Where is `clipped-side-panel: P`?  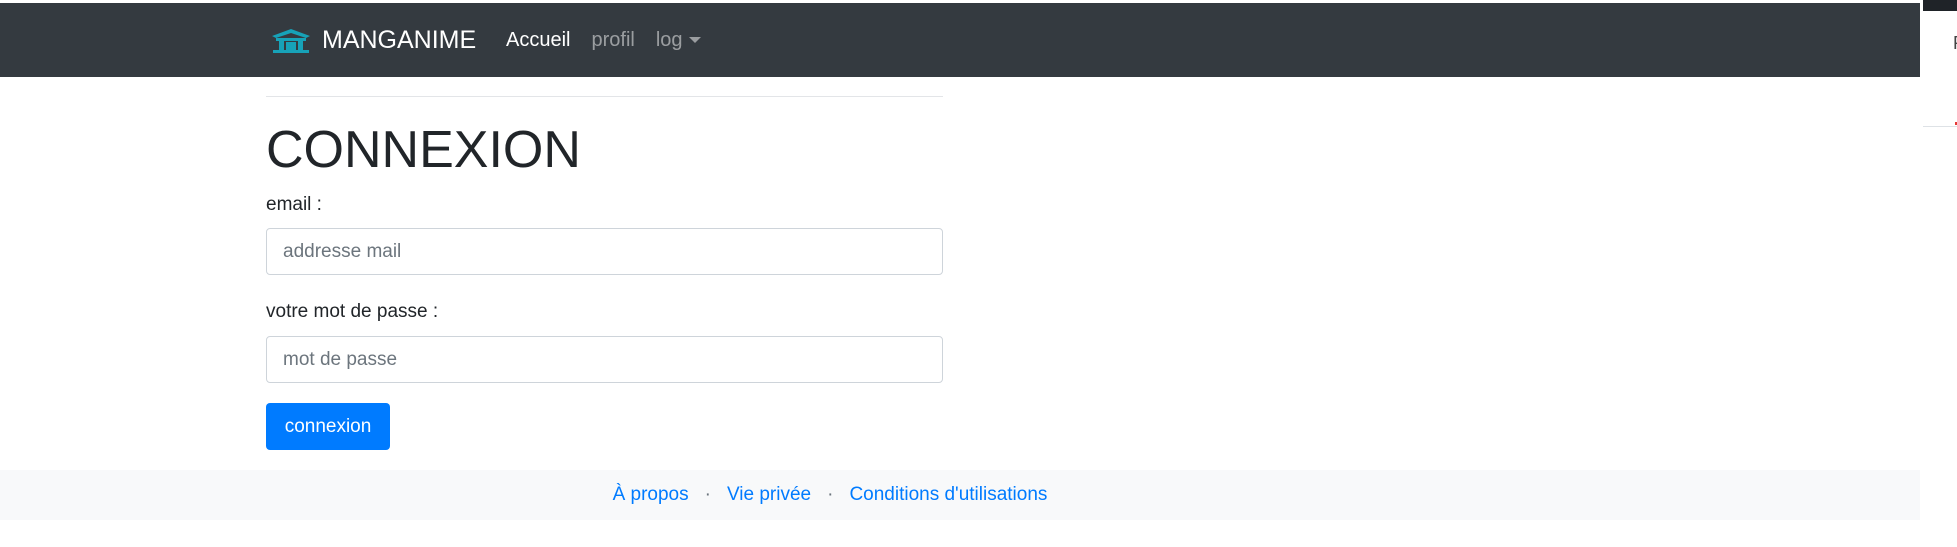 clipped-side-panel: P is located at coordinates (1940, 63).